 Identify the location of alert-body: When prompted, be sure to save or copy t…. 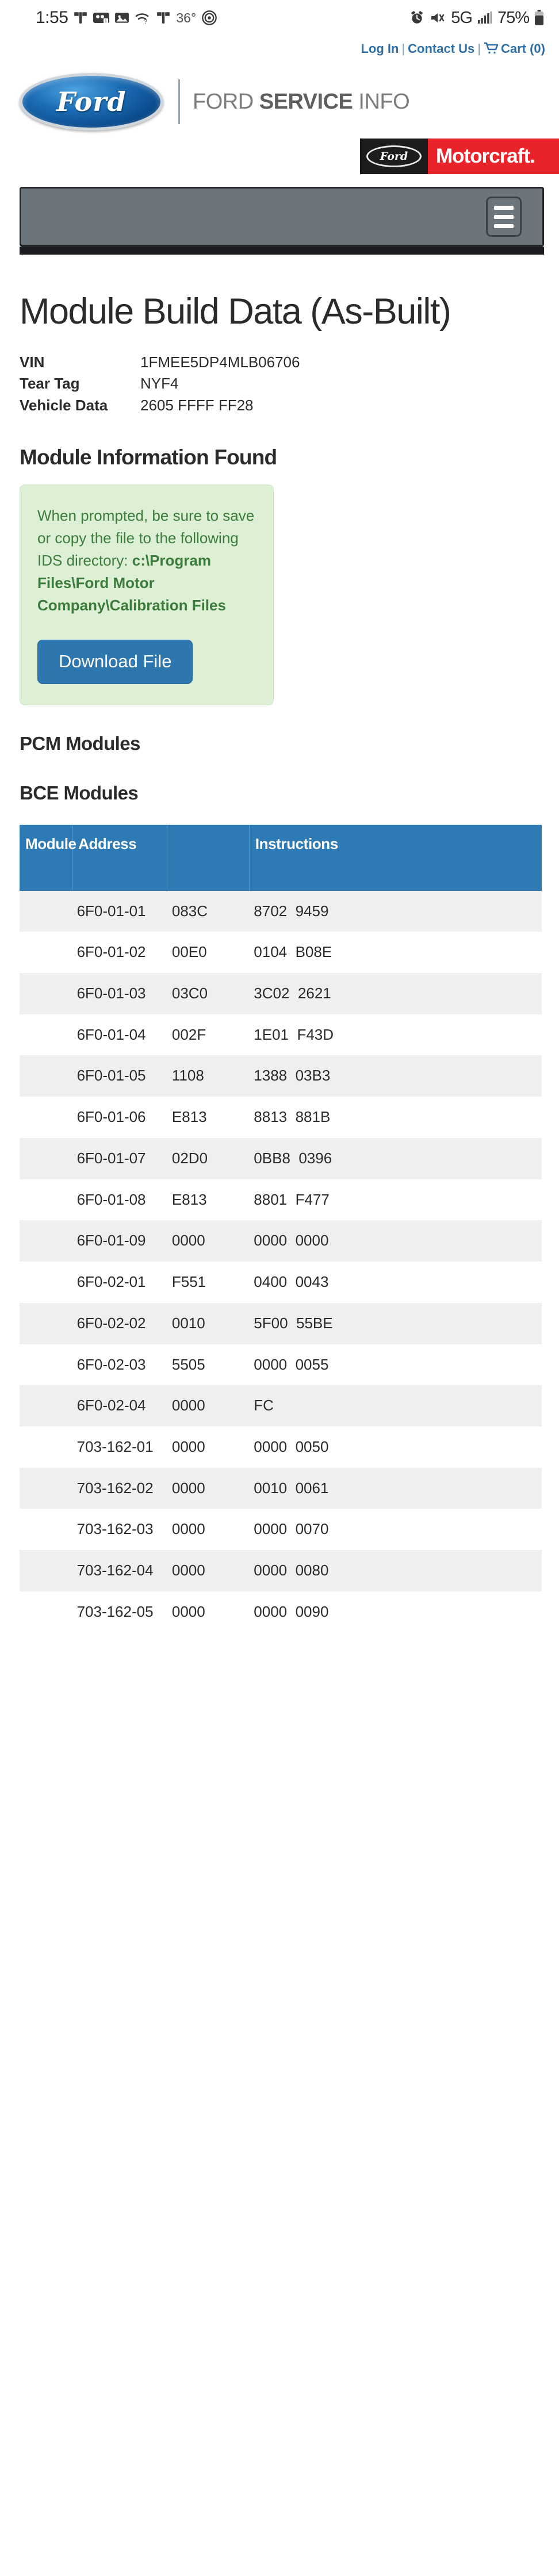
(146, 561).